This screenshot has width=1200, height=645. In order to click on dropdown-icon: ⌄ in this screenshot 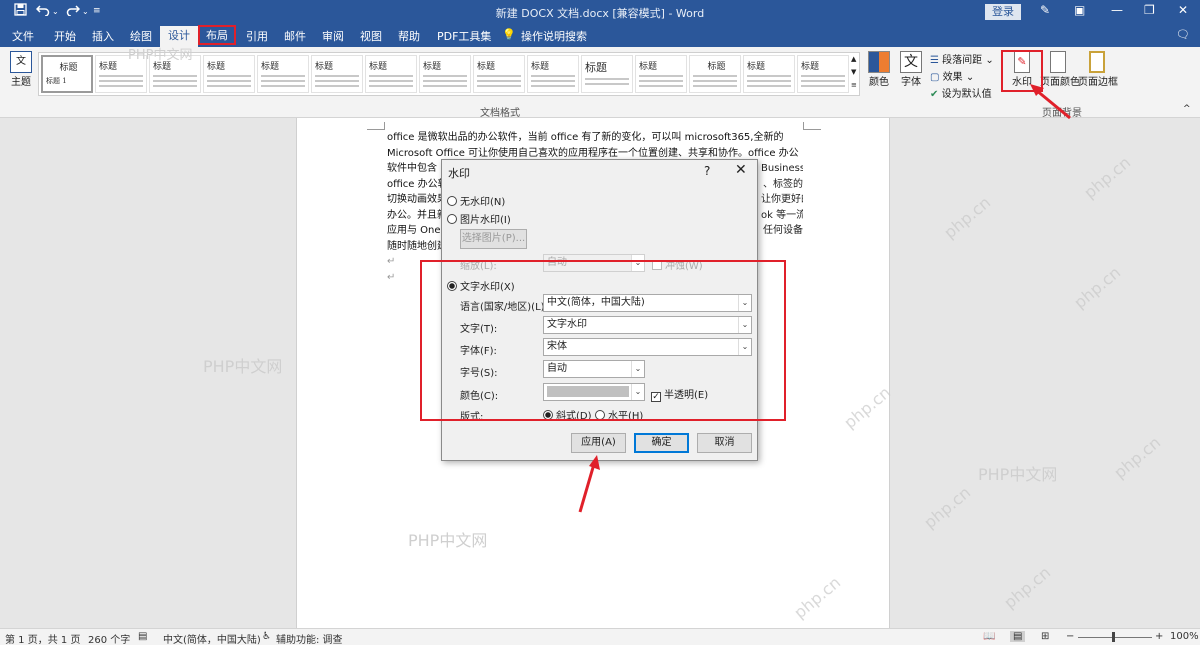, I will do `click(970, 77)`.